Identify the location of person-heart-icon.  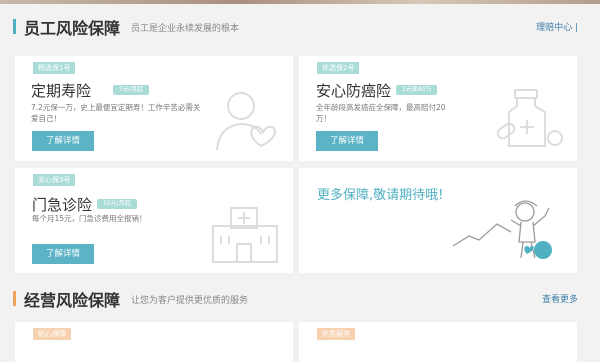
(246, 121).